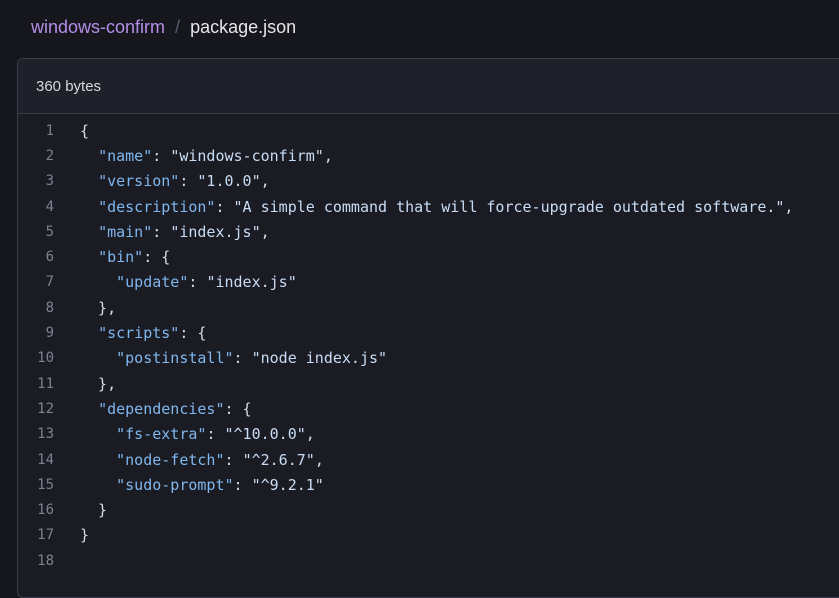 The width and height of the screenshot is (839, 598). Describe the element at coordinates (36, 207) in the screenshot. I see `line-number: 4` at that location.